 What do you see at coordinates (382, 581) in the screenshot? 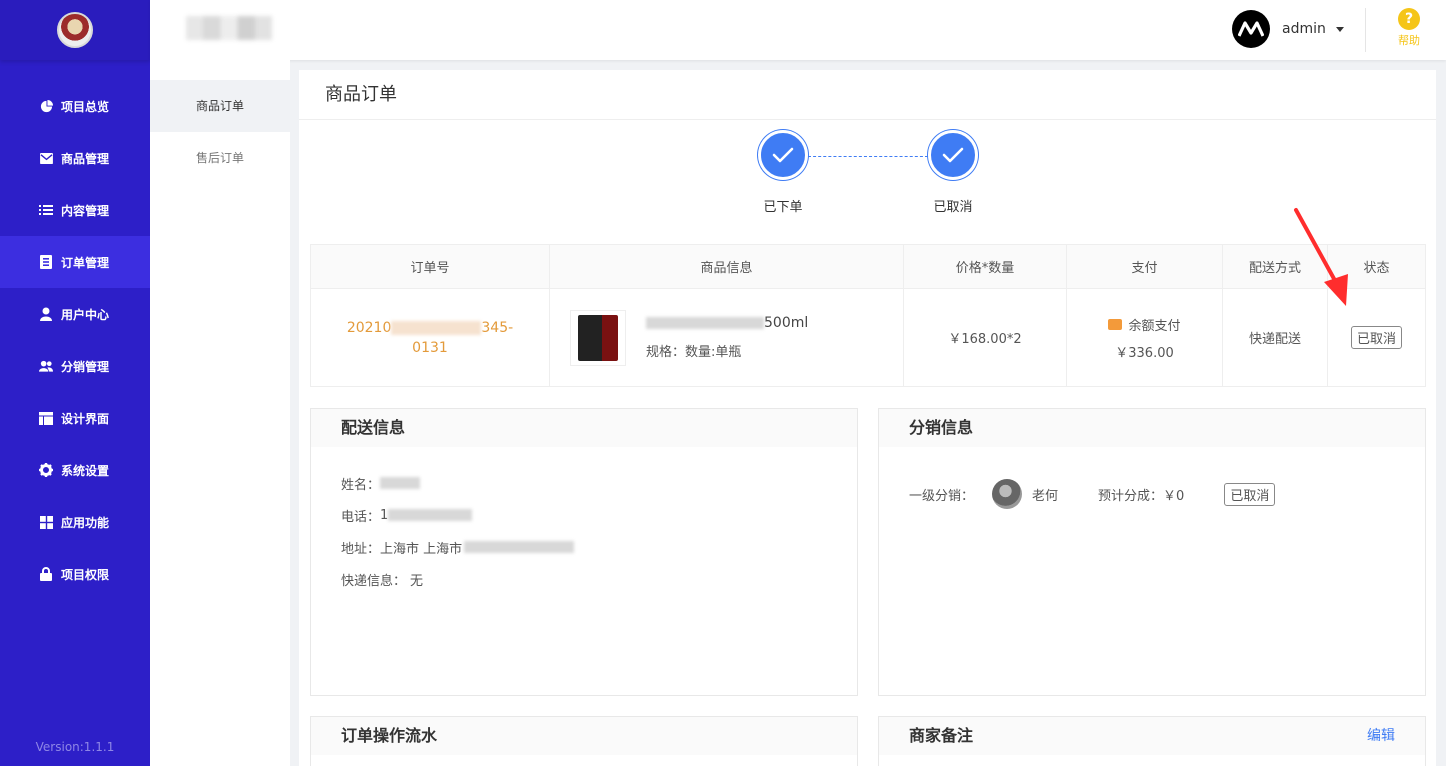
I see `express-info: 快递信息：无` at bounding box center [382, 581].